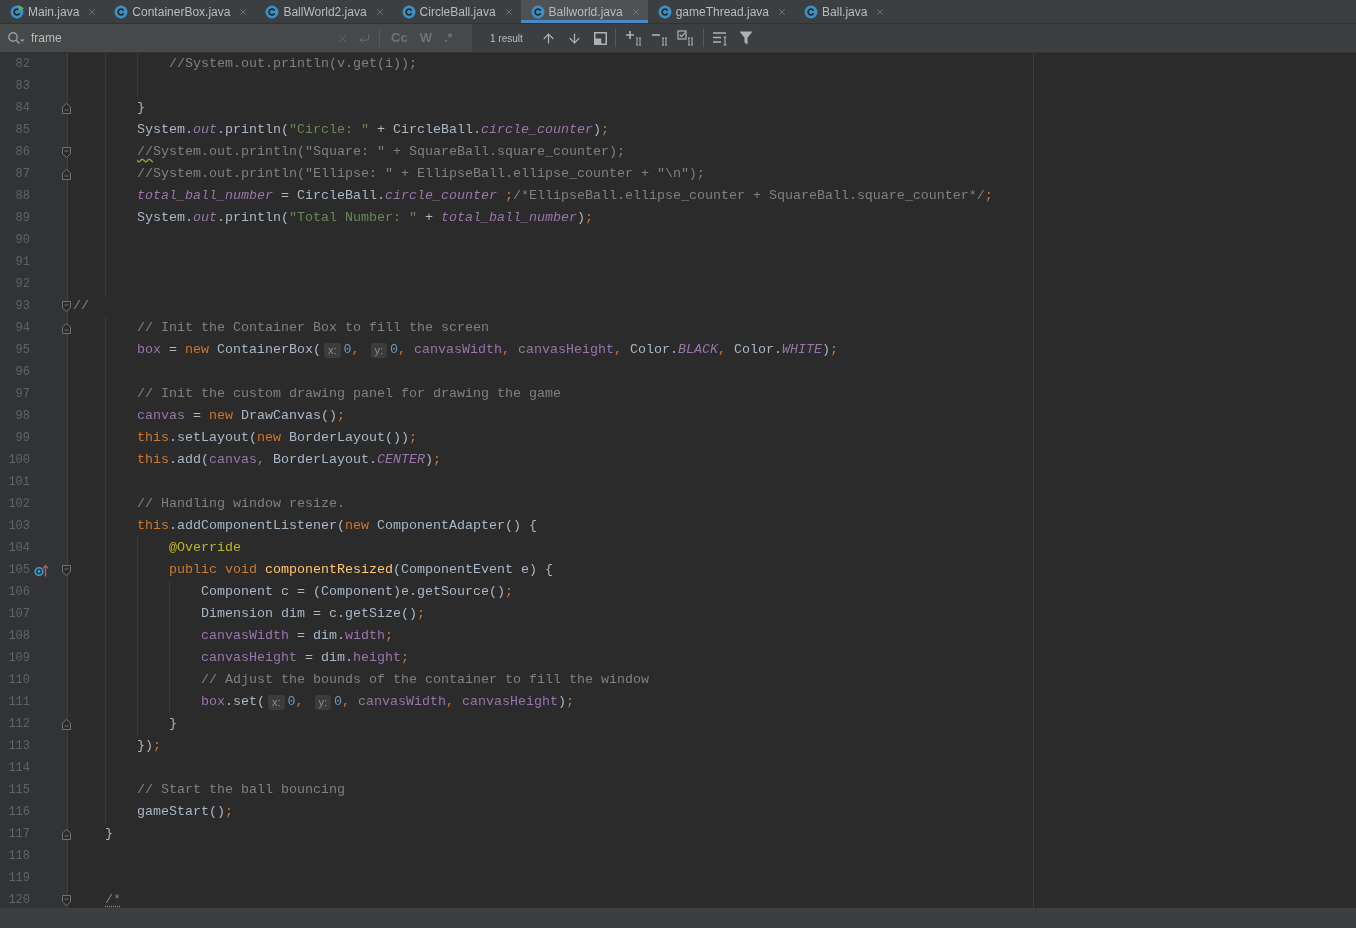 This screenshot has width=1356, height=928. Describe the element at coordinates (349, 394) in the screenshot. I see `code-line: // Init the custom drawing panel for drawing the game` at that location.